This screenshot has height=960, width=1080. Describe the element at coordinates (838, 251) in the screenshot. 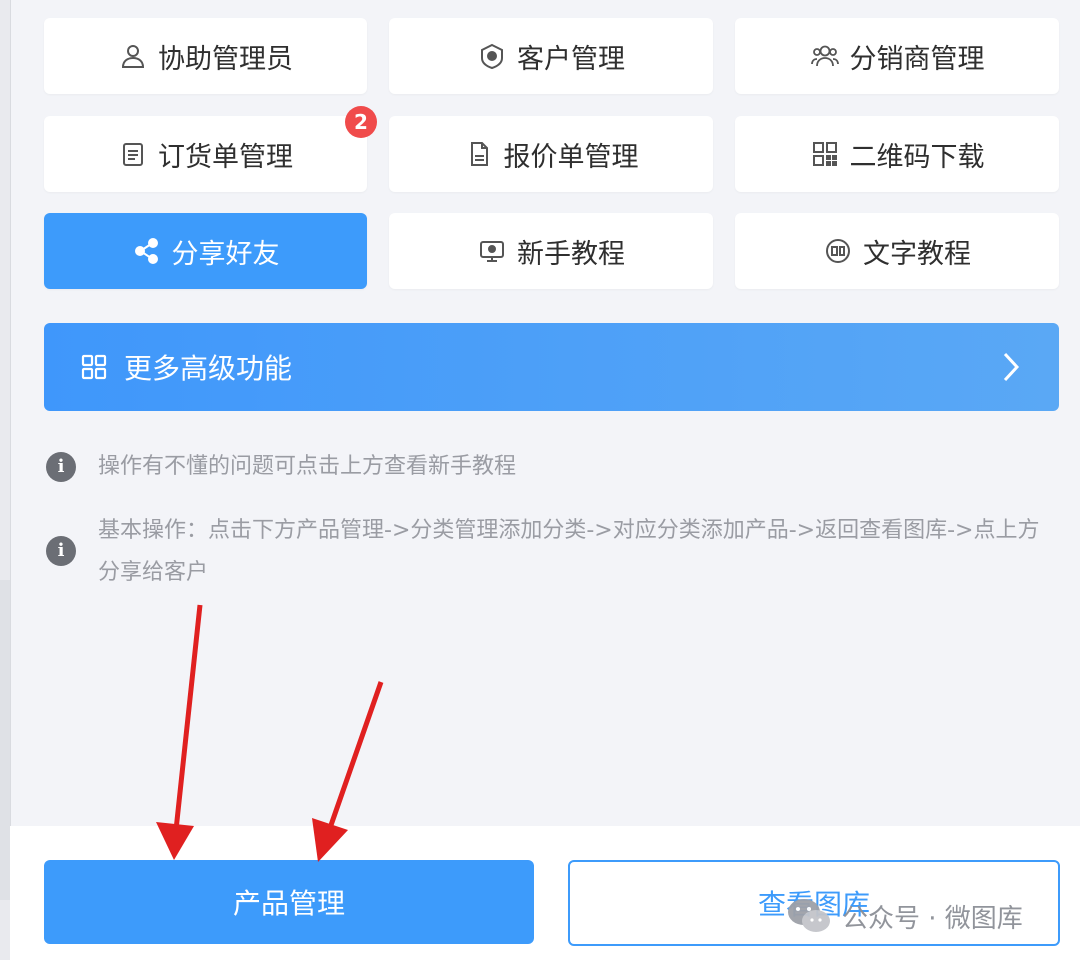

I see `text-tutorial-icon` at that location.